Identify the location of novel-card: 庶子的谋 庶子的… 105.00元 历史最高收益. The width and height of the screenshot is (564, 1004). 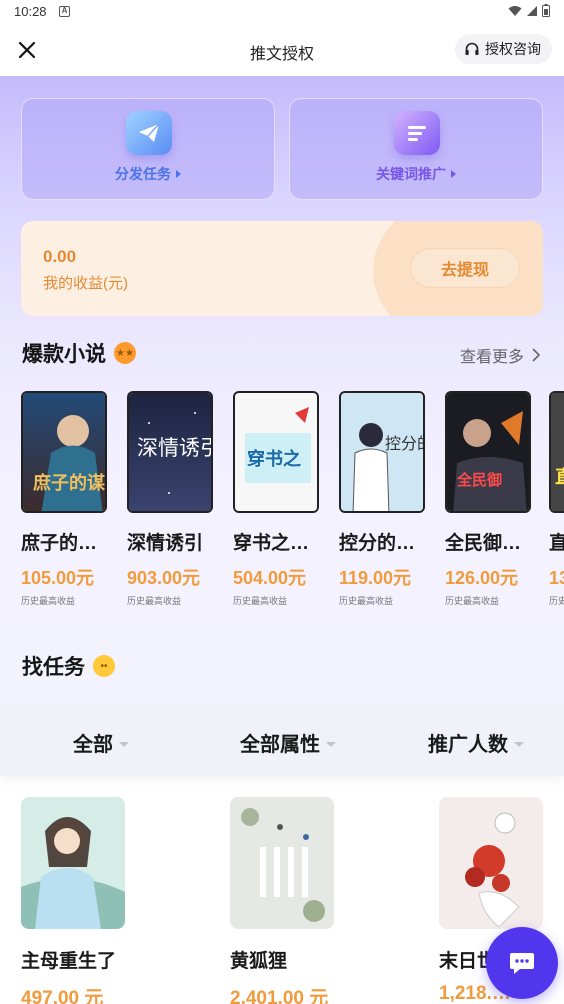
(67, 499).